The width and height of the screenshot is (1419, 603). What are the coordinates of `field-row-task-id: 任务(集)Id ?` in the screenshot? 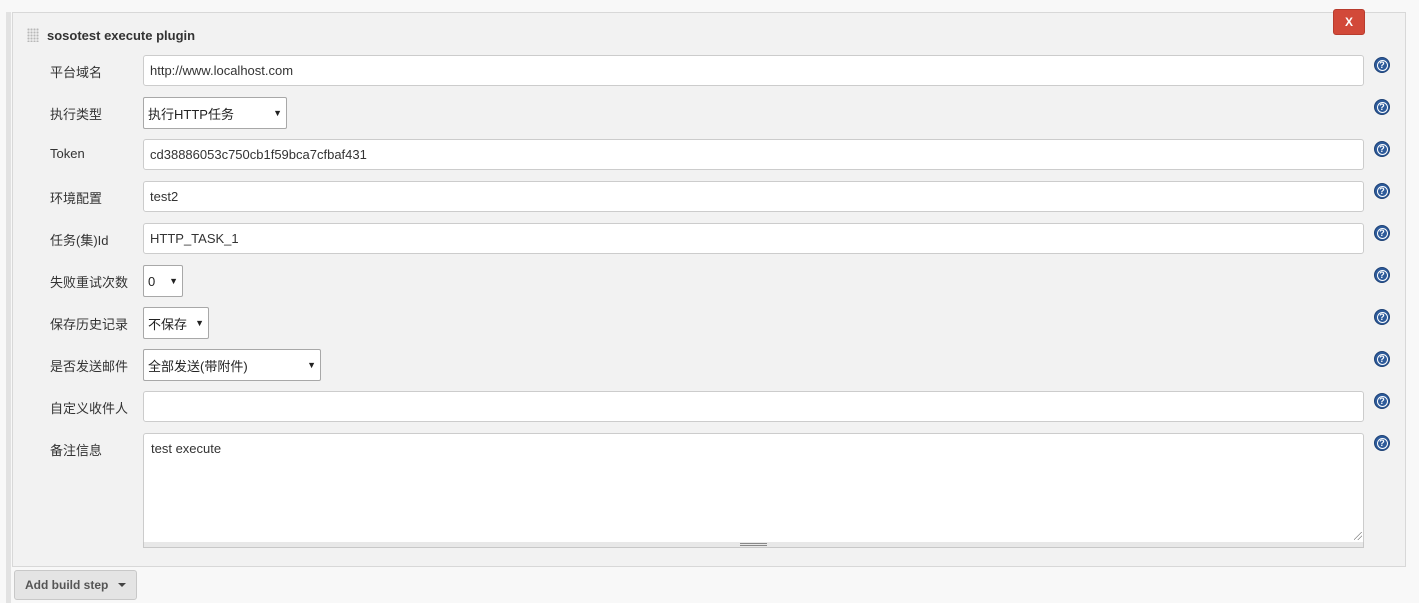 It's located at (709, 239).